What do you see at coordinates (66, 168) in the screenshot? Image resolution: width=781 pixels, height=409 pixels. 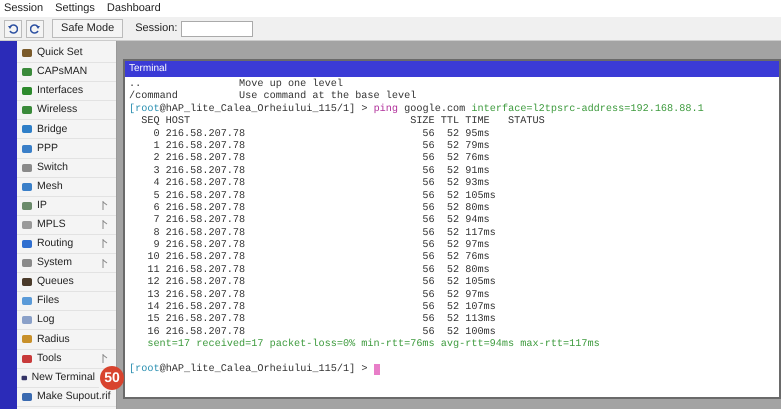 I see `sidebar-item: Switch` at bounding box center [66, 168].